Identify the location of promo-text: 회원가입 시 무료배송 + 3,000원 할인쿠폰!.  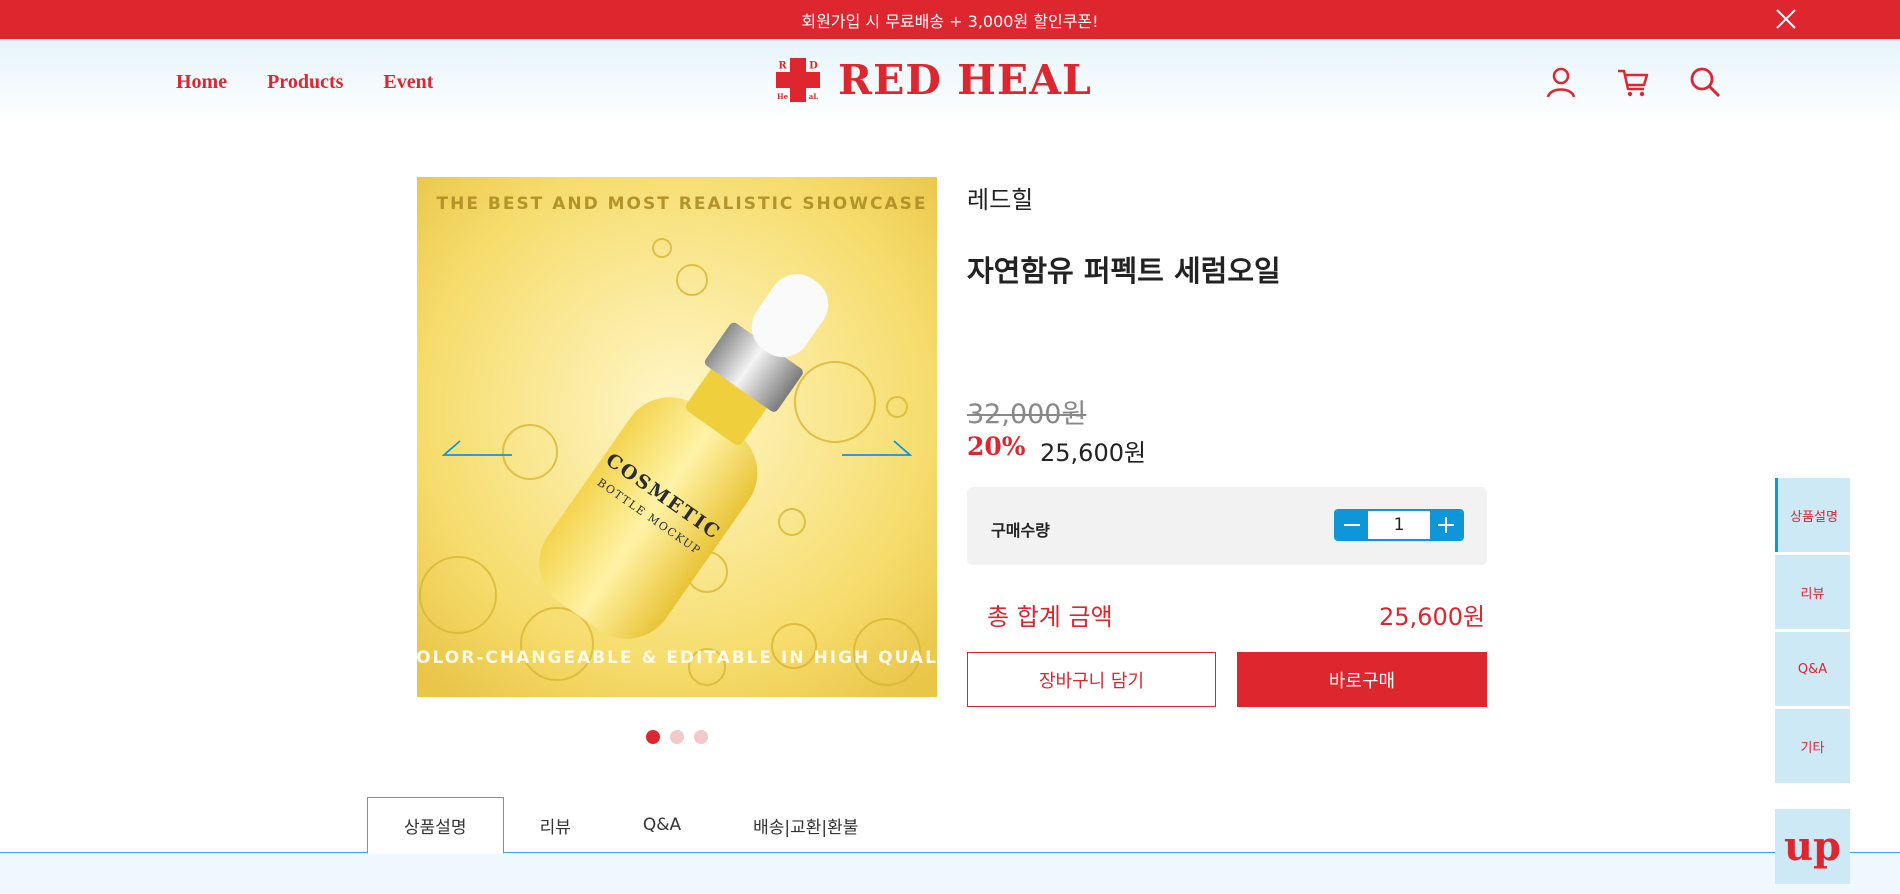
(950, 21).